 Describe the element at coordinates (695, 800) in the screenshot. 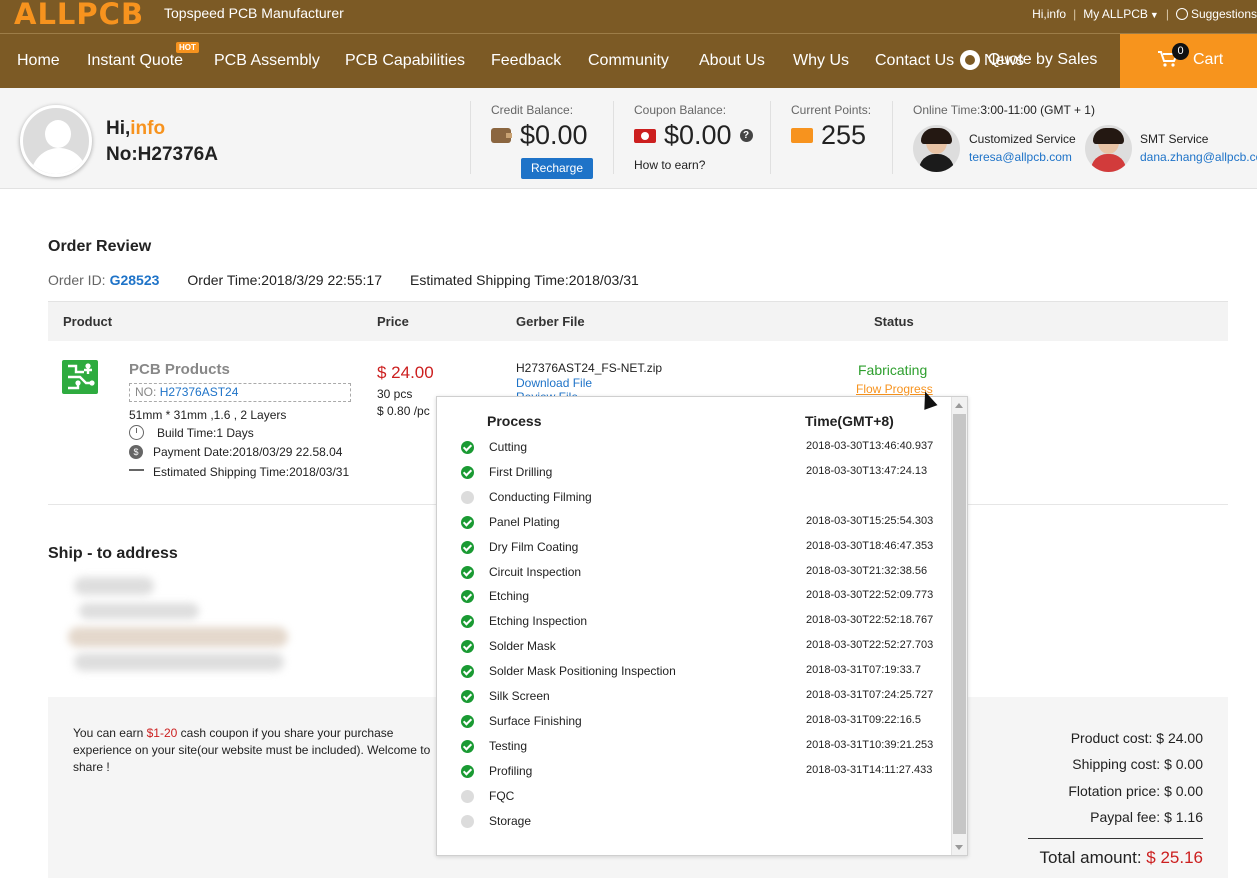

I see `process-step: FQC` at that location.